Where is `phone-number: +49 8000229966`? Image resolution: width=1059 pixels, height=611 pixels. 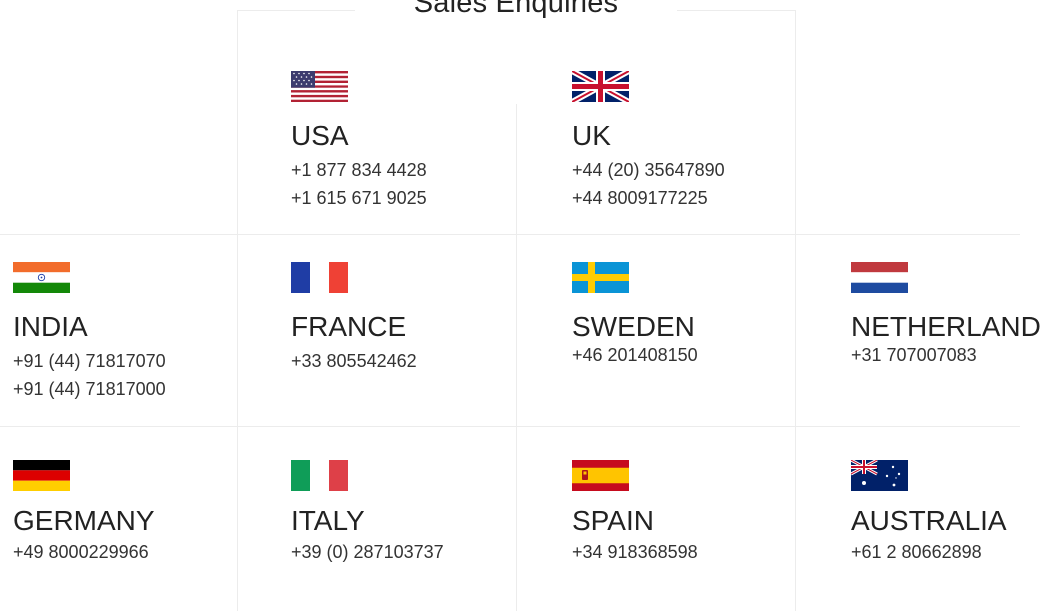 phone-number: +49 8000229966 is located at coordinates (81, 552).